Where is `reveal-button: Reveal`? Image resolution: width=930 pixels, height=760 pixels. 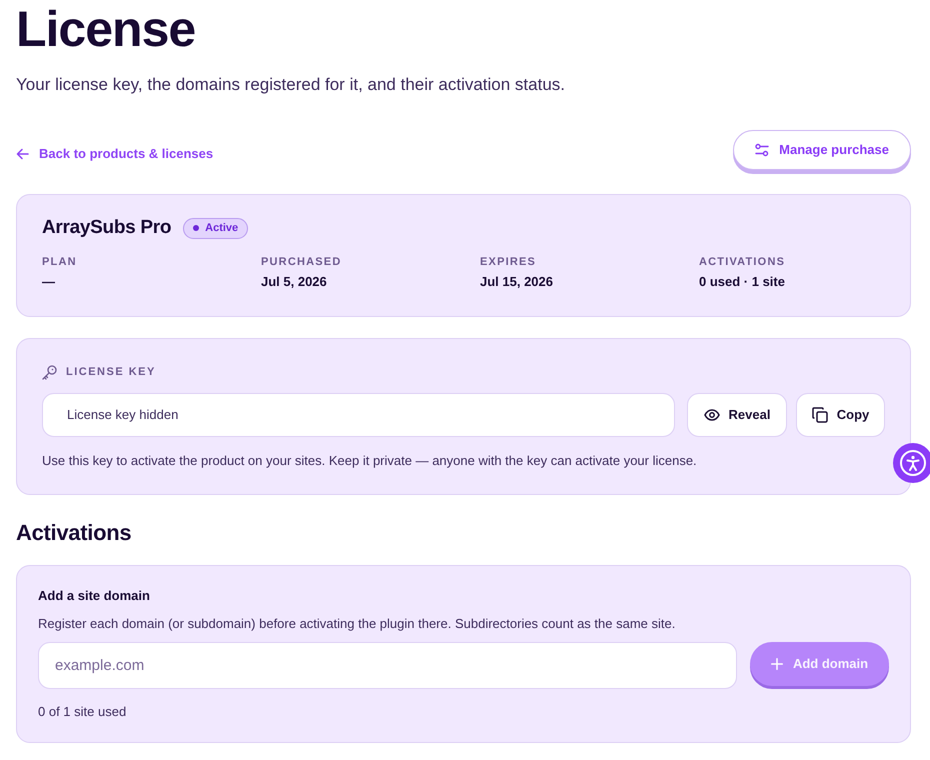
reveal-button: Reveal is located at coordinates (737, 415).